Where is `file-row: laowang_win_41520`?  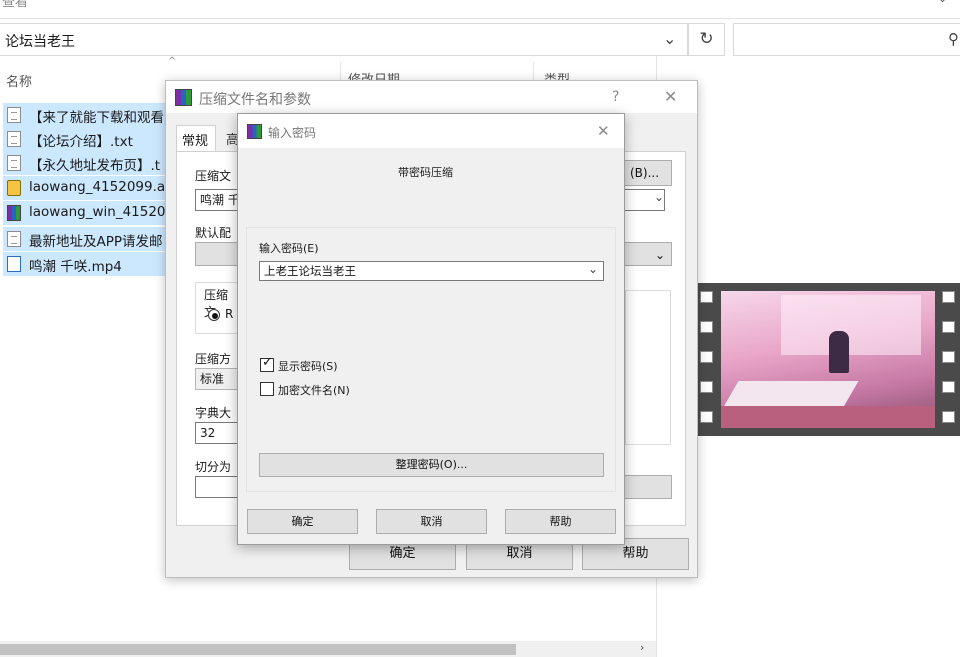 file-row: laowang_win_41520 is located at coordinates (84, 213).